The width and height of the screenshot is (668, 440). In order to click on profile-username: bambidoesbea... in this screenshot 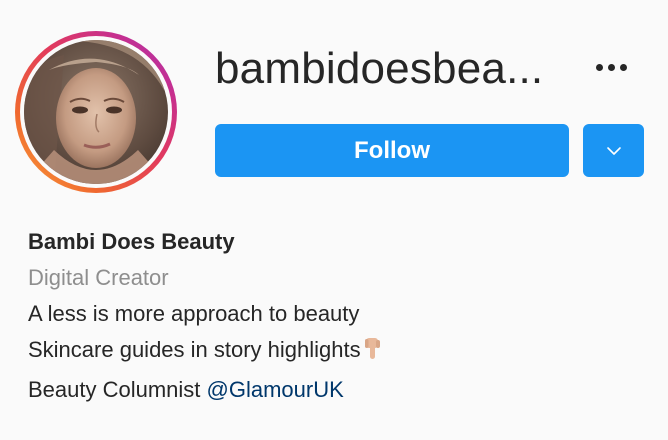, I will do `click(379, 68)`.